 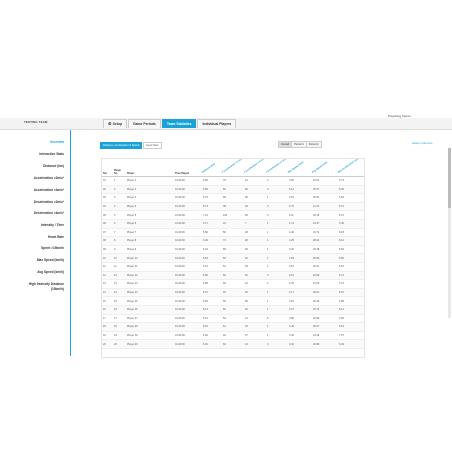 I want to click on table-cell: Player 7, so click(x=150, y=233).